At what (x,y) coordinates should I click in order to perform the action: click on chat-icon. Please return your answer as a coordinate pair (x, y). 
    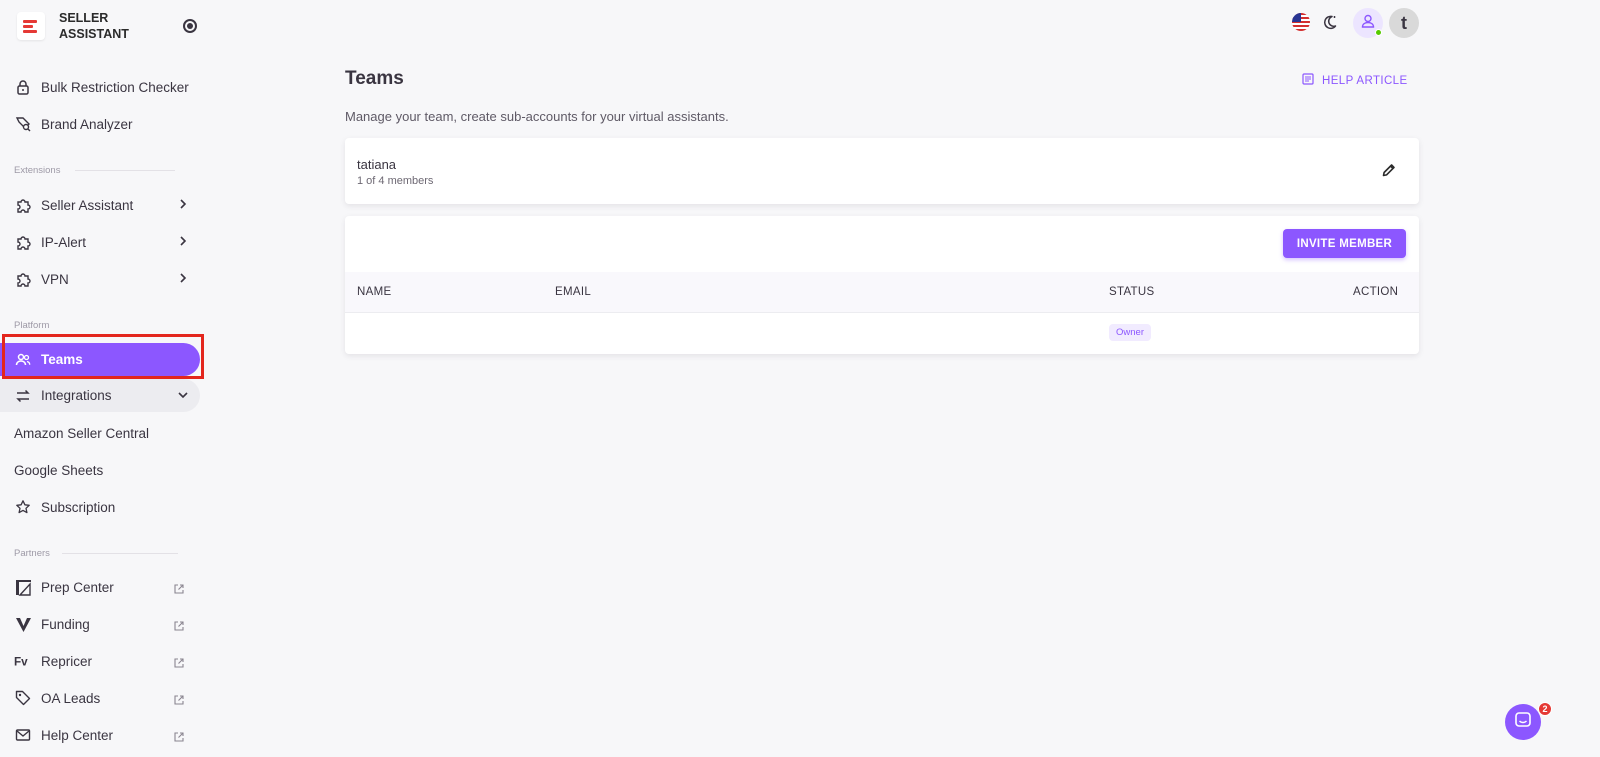
    Looking at the image, I should click on (1523, 722).